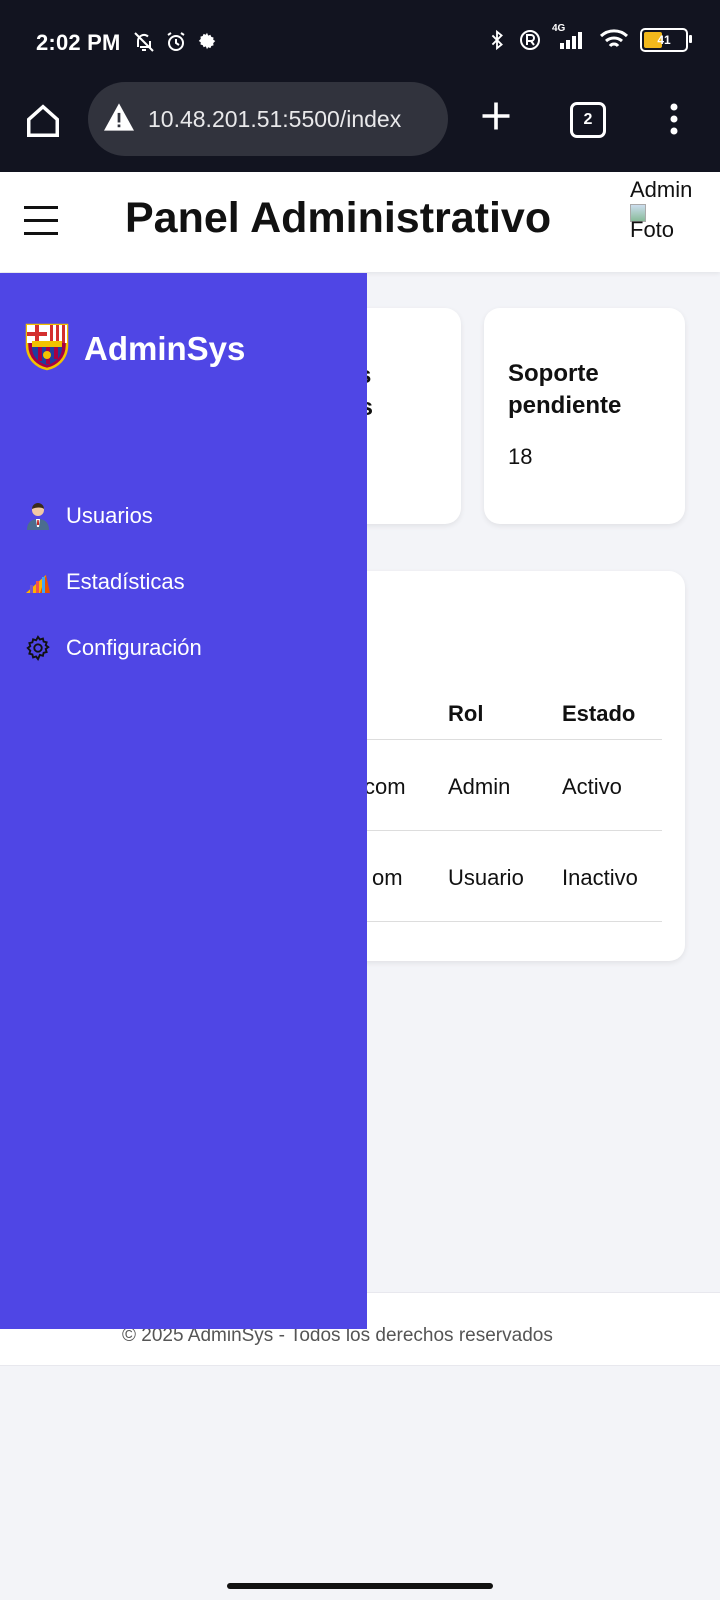 This screenshot has height=1600, width=720. I want to click on chart-icon, so click(38, 582).